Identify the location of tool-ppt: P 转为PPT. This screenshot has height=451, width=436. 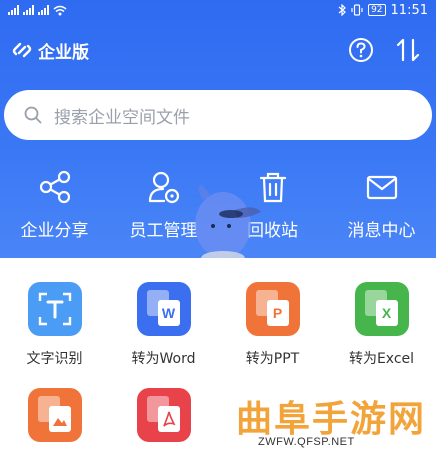
(272, 325).